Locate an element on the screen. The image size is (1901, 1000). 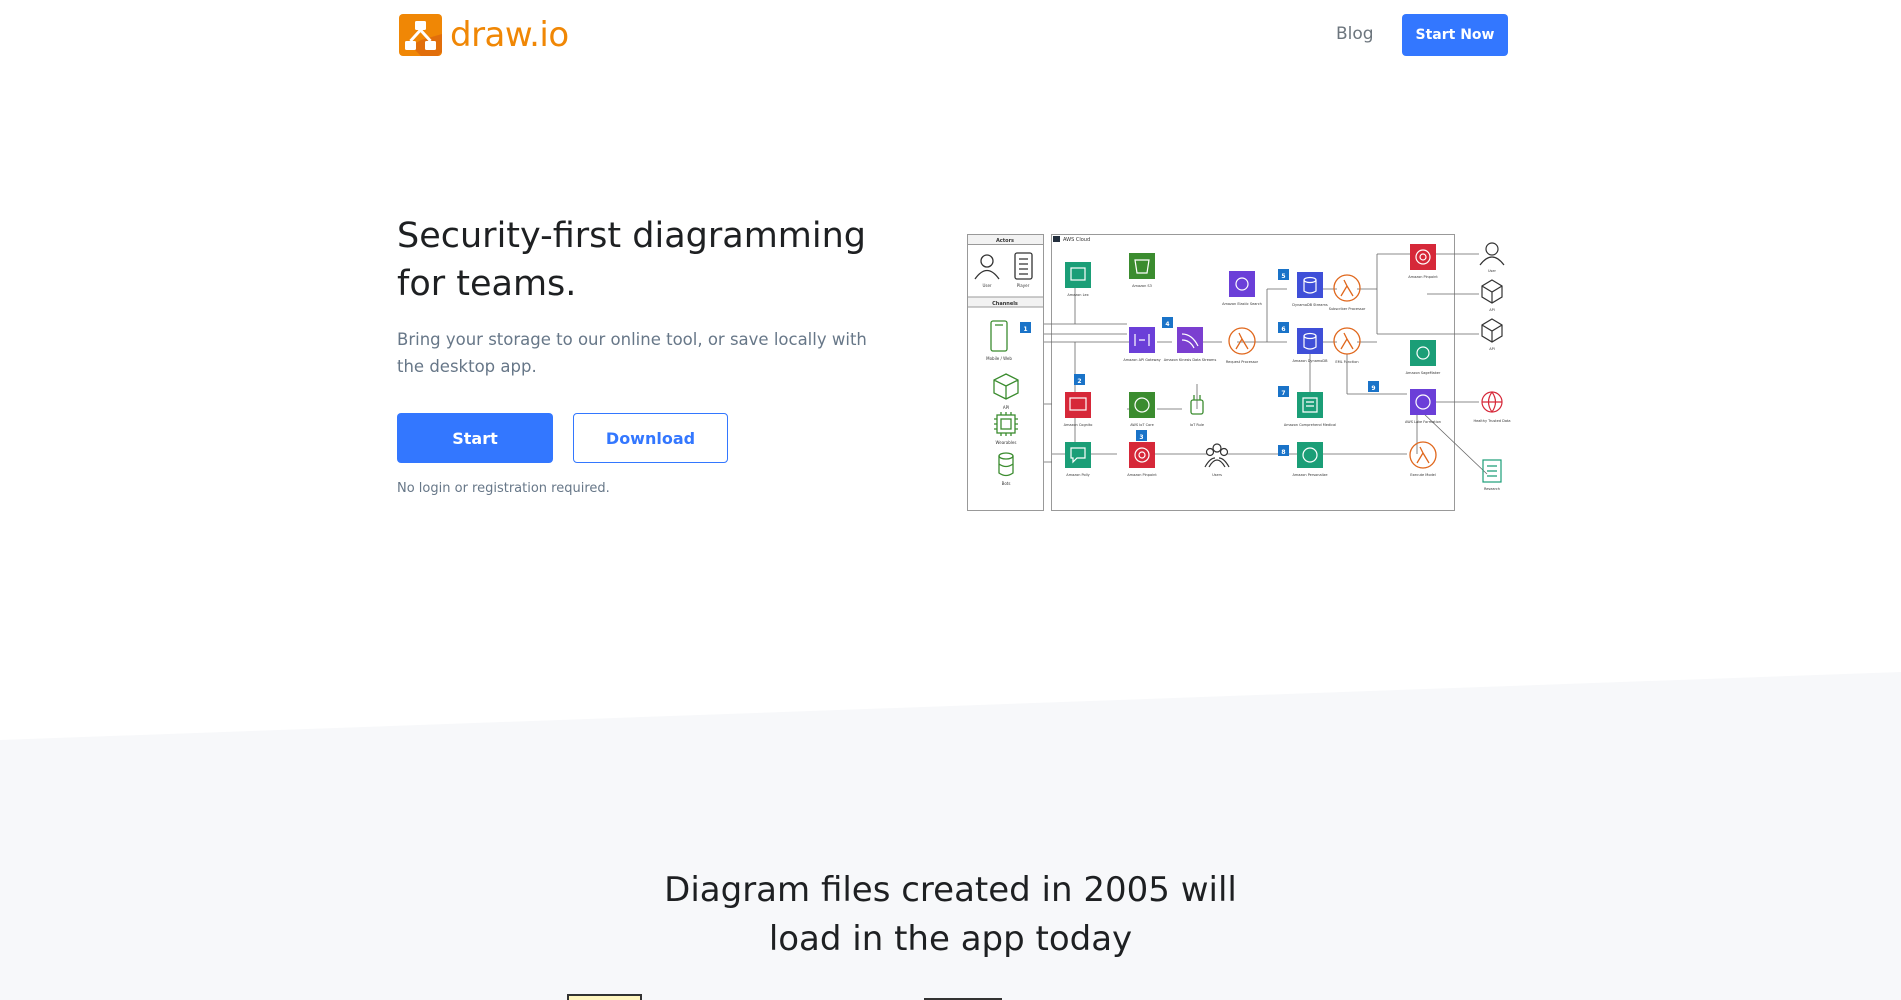
site-header: draw.io Blog Start Now is located at coordinates (950, 35).